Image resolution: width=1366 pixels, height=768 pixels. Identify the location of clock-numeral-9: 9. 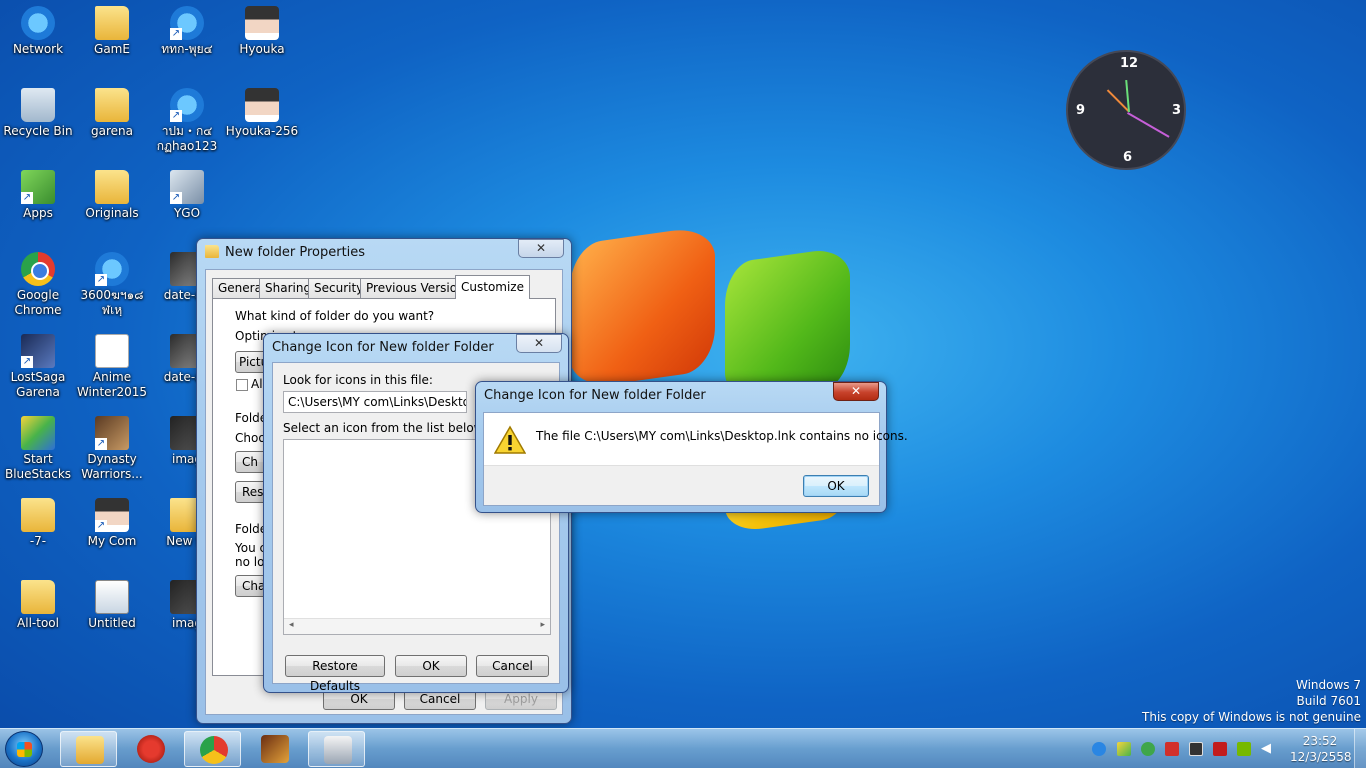
(1081, 110).